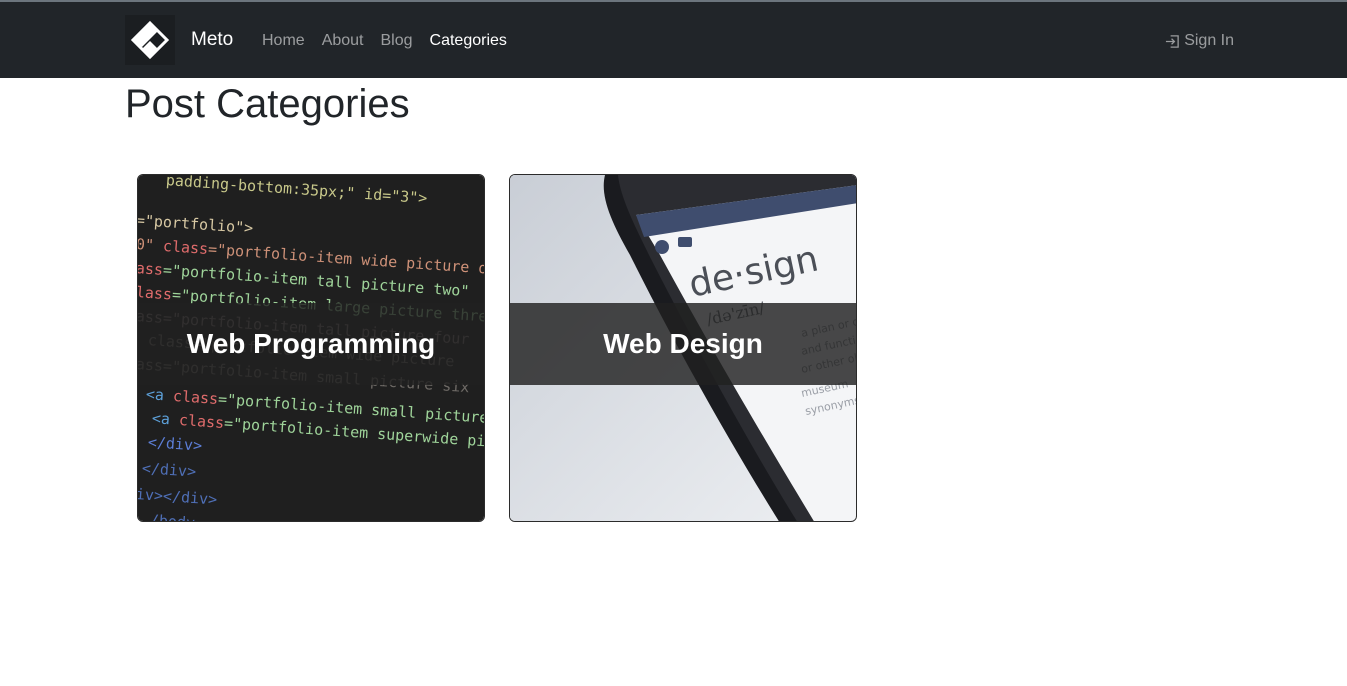 The height and width of the screenshot is (686, 1347). Describe the element at coordinates (150, 40) in the screenshot. I see `brand-logo-icon` at that location.